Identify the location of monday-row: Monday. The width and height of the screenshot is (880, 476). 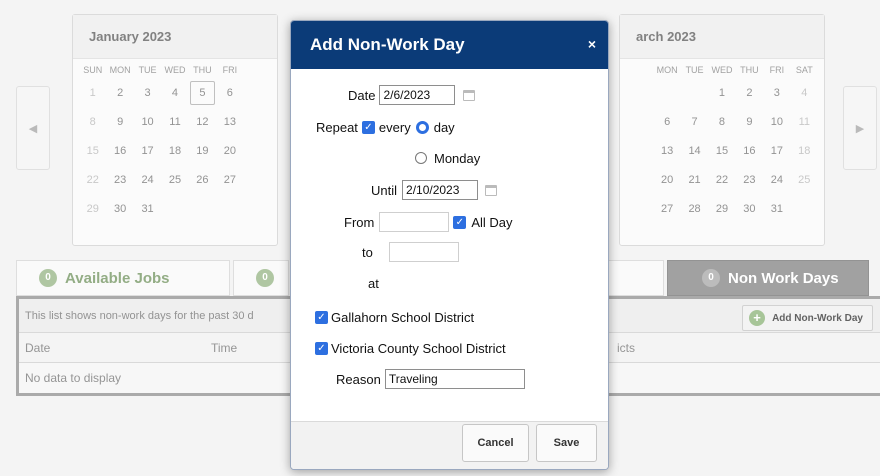
(447, 158).